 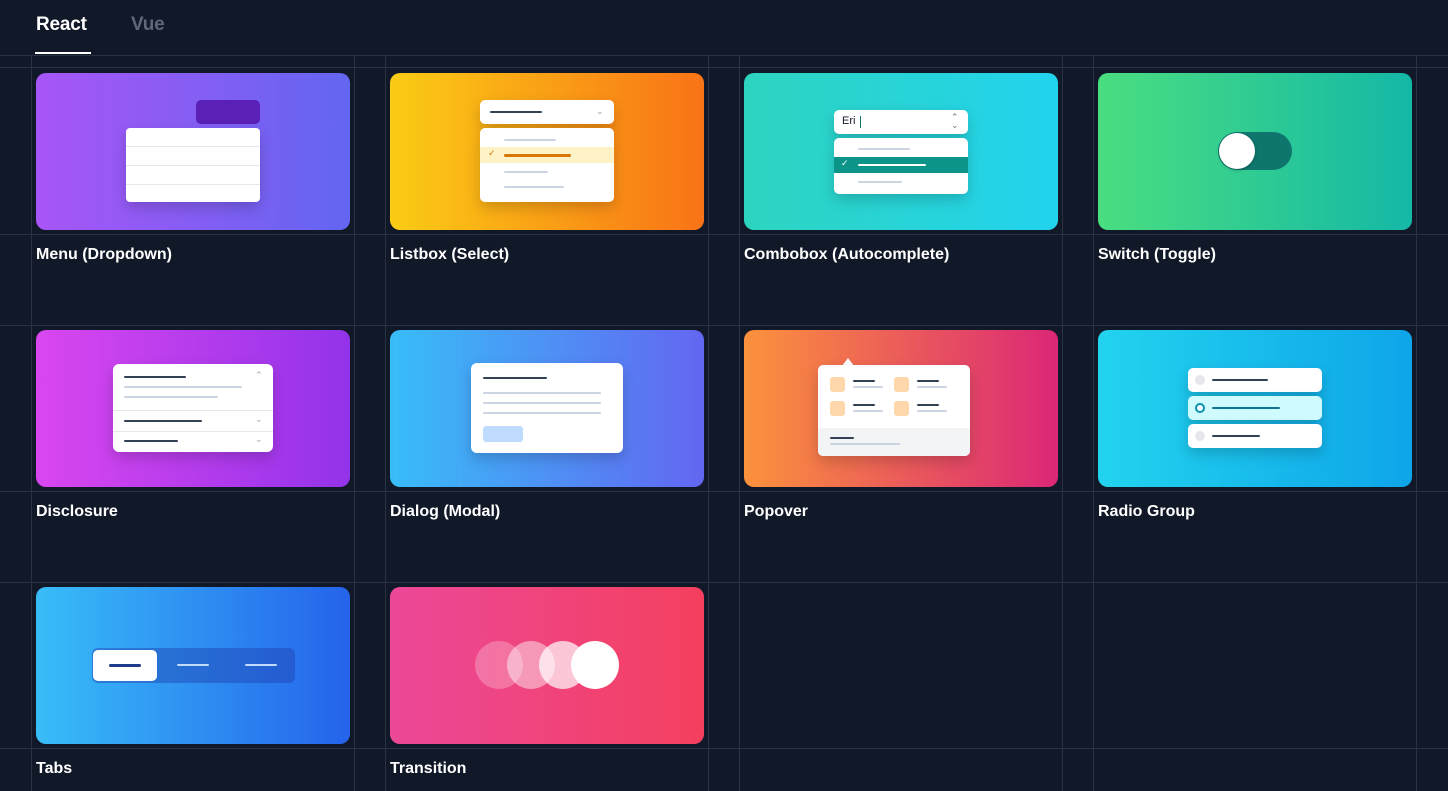 What do you see at coordinates (547, 665) in the screenshot?
I see `card-transition` at bounding box center [547, 665].